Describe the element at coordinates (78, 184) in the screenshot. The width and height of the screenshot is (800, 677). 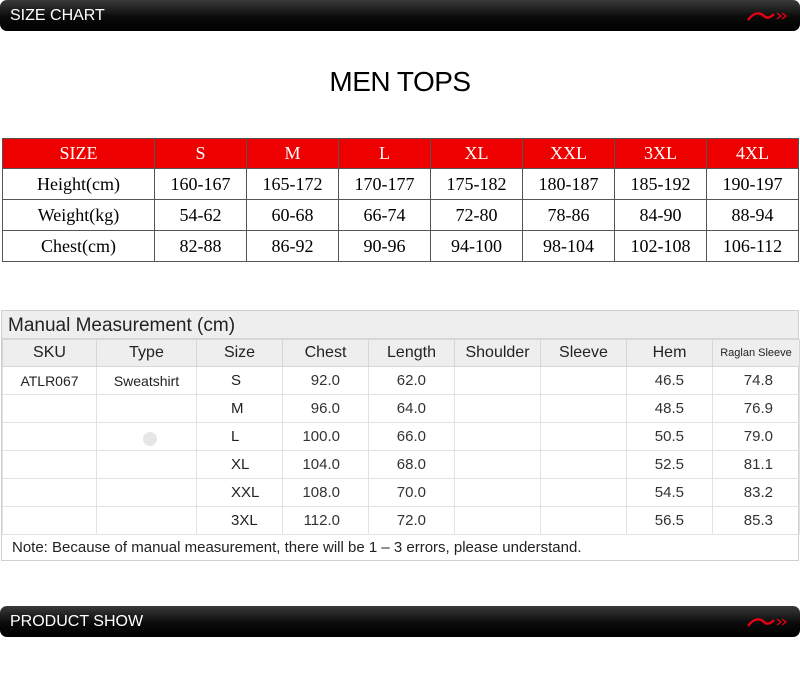
I see `row-label: Height(cm)` at that location.